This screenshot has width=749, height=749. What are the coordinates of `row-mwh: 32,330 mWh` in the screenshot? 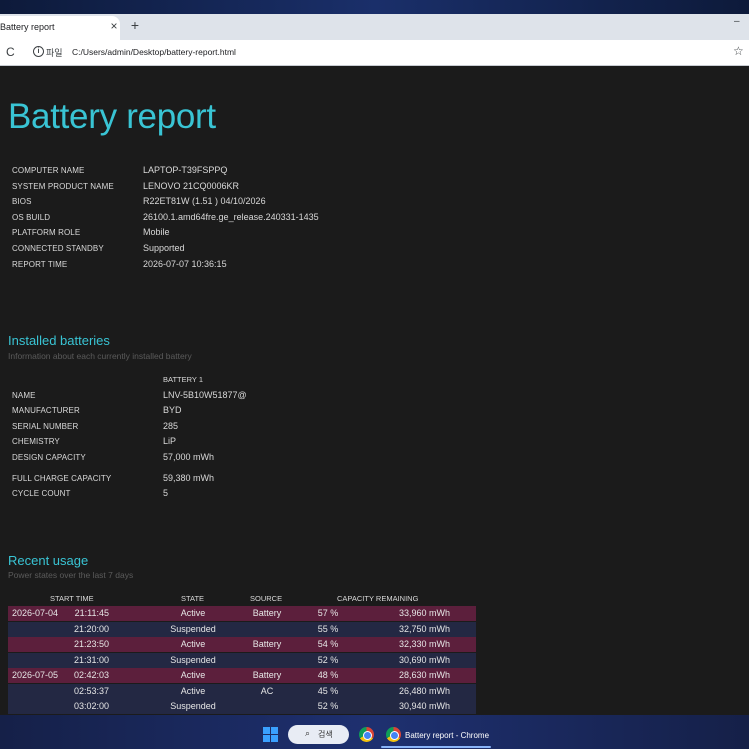 It's located at (424, 644).